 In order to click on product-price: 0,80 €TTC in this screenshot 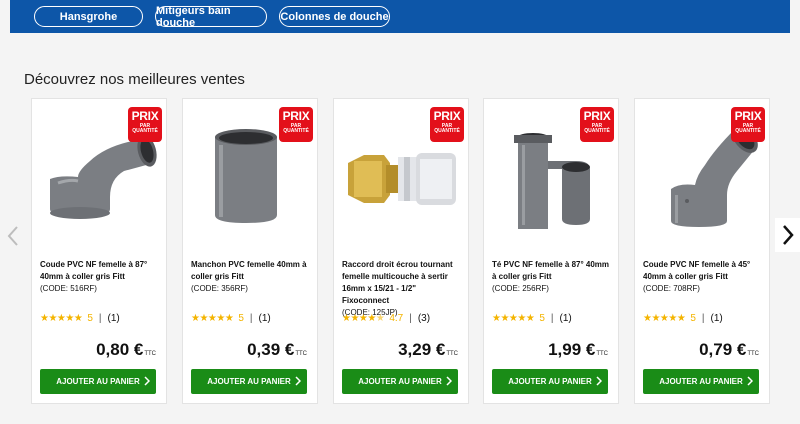, I will do `click(126, 349)`.